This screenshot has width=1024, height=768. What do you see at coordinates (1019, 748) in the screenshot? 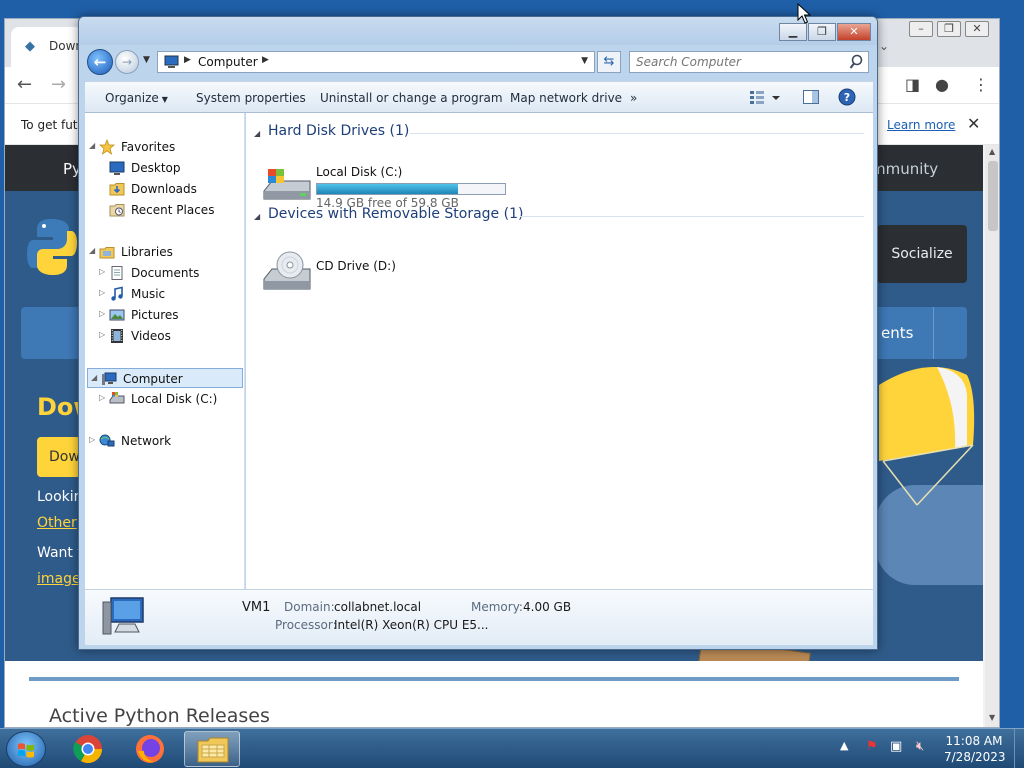
I see `show-desktop-button` at bounding box center [1019, 748].